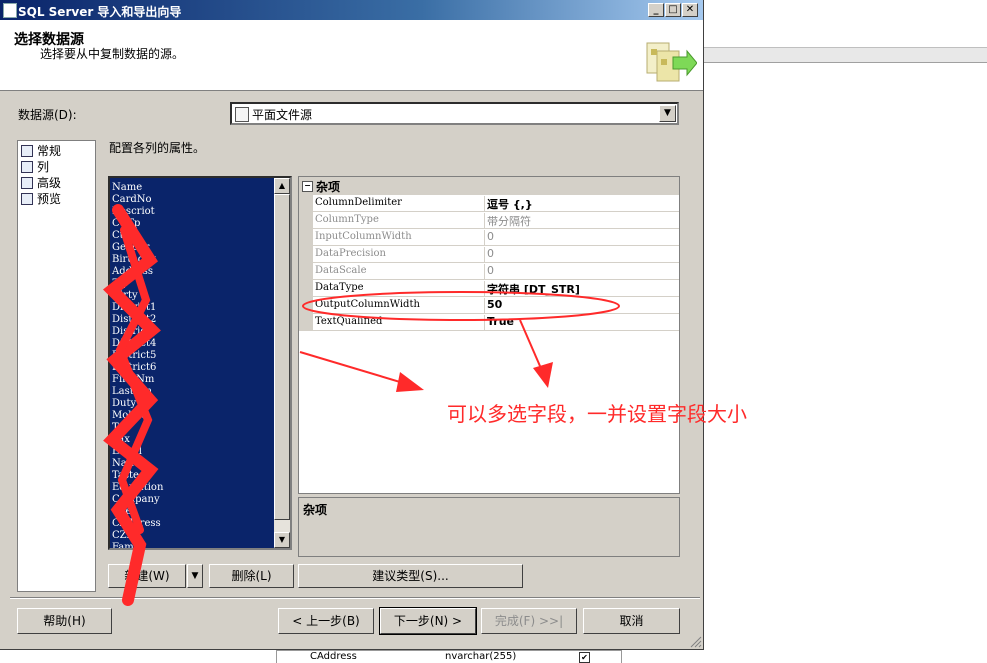  Describe the element at coordinates (127, 188) in the screenshot. I see `column-list-item: Name` at that location.